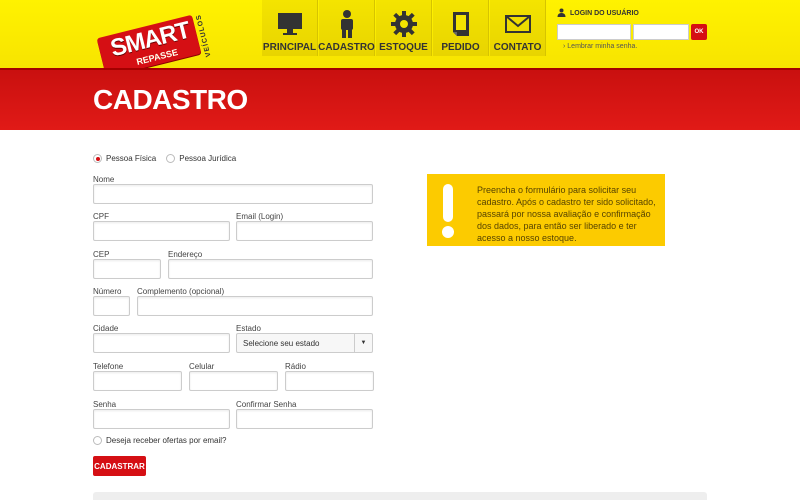 This screenshot has width=800, height=500. Describe the element at coordinates (155, 45) in the screenshot. I see `smart-repasse-logo: SMART REPASSE VEÍCULOS` at that location.